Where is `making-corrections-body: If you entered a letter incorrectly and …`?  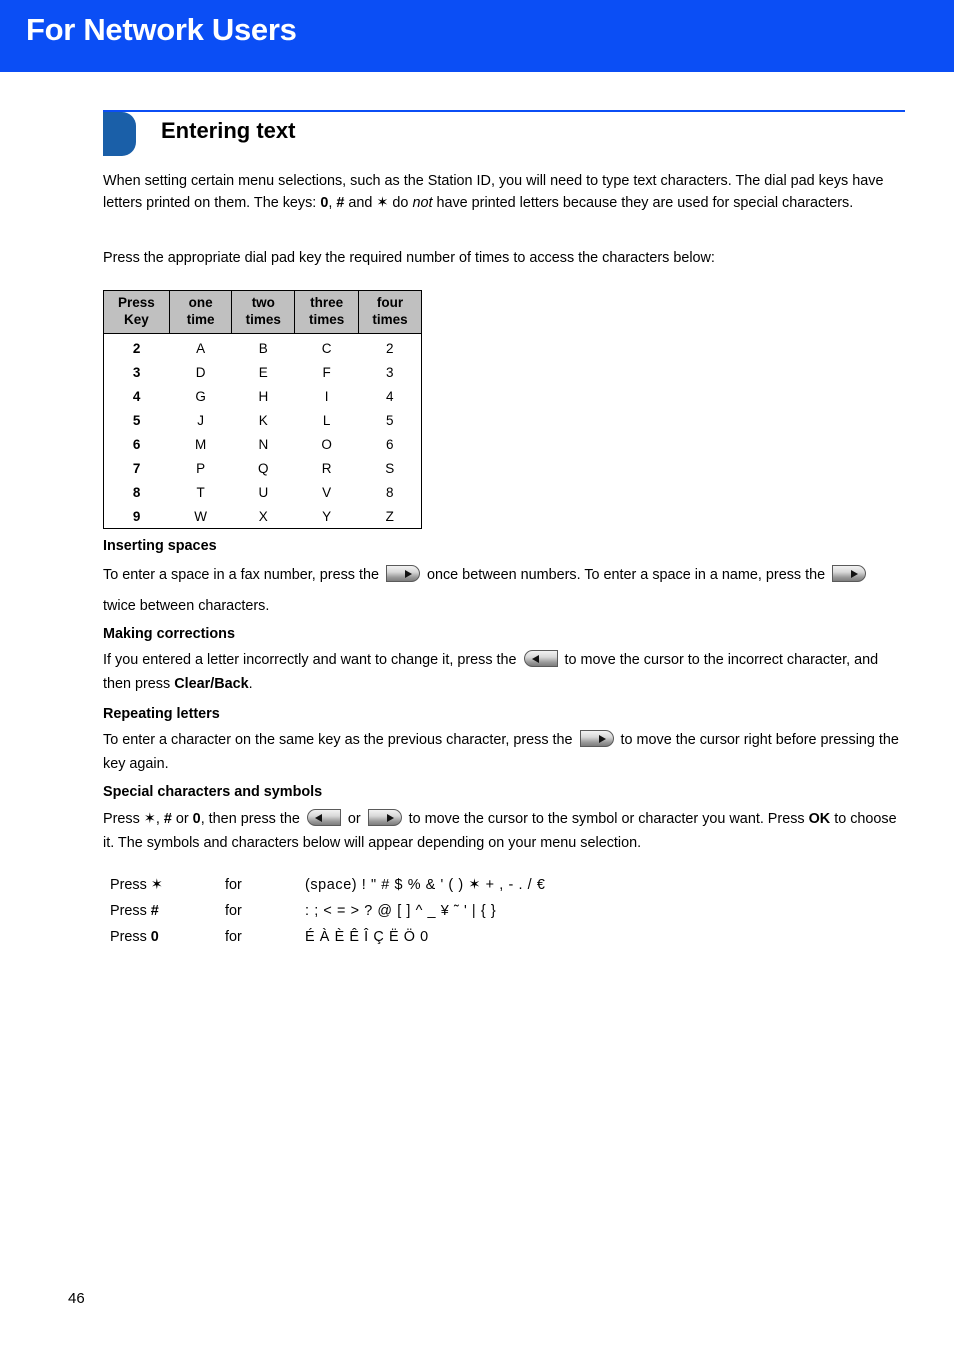 making-corrections-body: If you entered a letter incorrectly and … is located at coordinates (503, 672).